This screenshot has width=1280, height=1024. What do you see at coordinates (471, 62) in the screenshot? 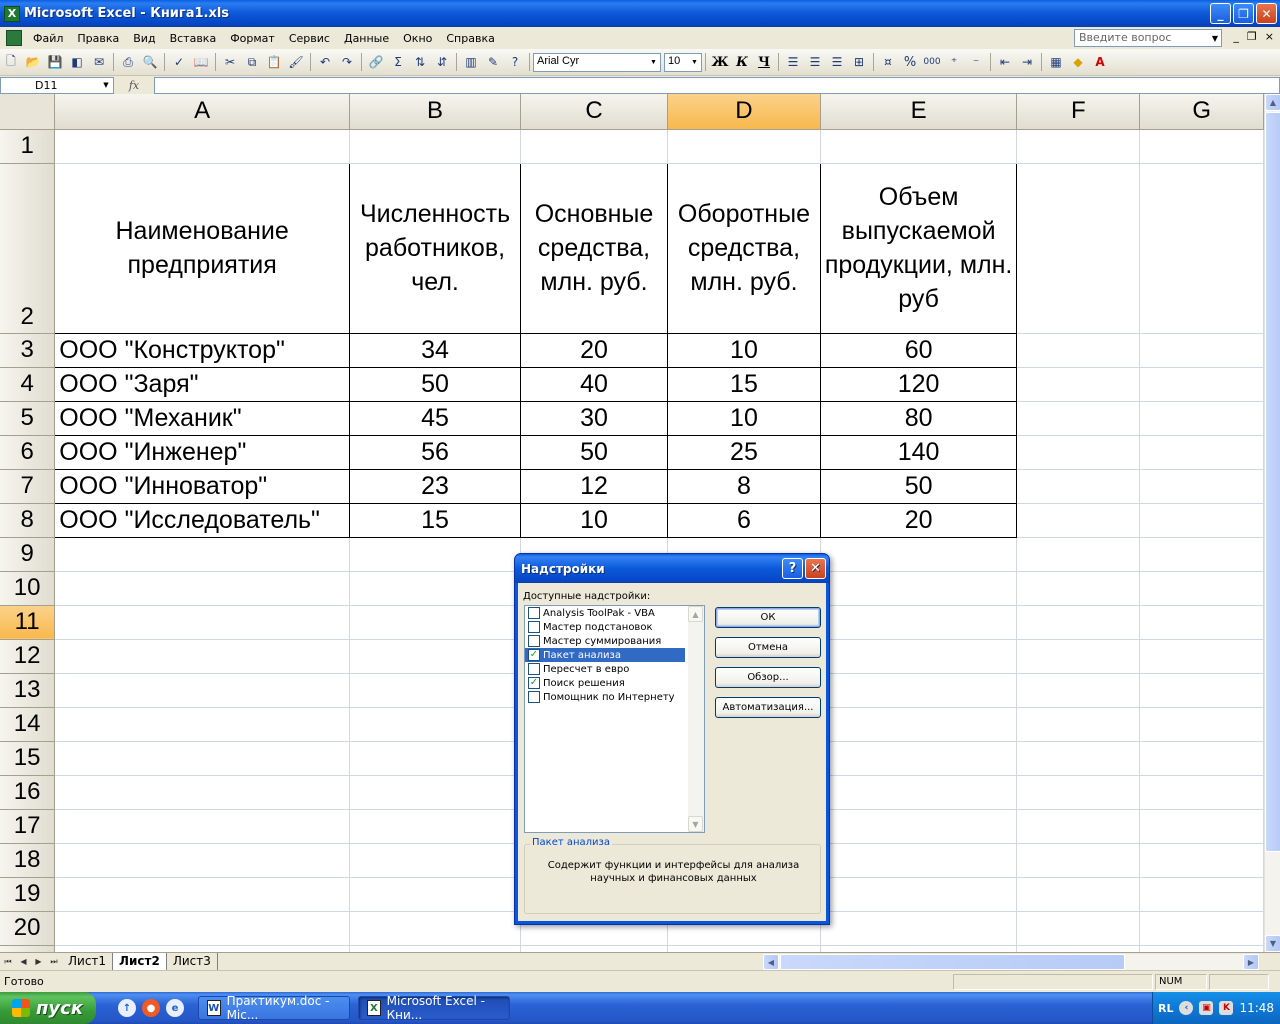
I see `chart-wizard-icon: ▥` at bounding box center [471, 62].